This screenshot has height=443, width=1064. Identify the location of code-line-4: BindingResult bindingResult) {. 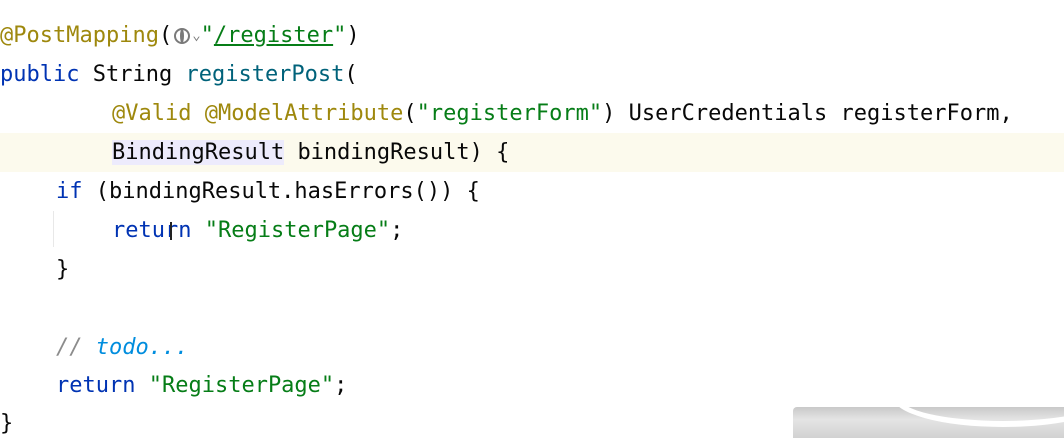
(532, 152).